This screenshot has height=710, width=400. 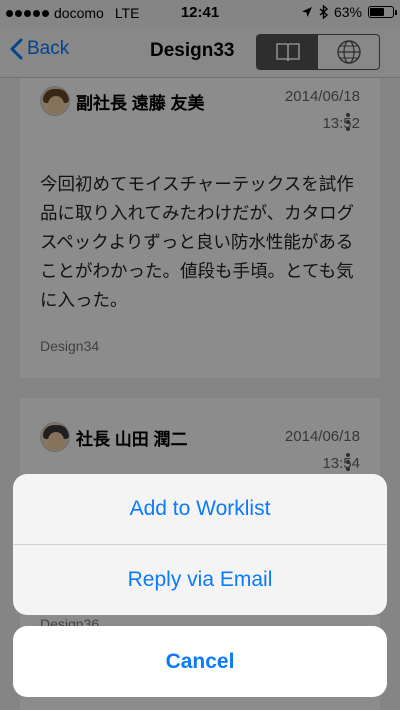 I want to click on add-to-worklist-button: Add to Worklist, so click(x=200, y=509).